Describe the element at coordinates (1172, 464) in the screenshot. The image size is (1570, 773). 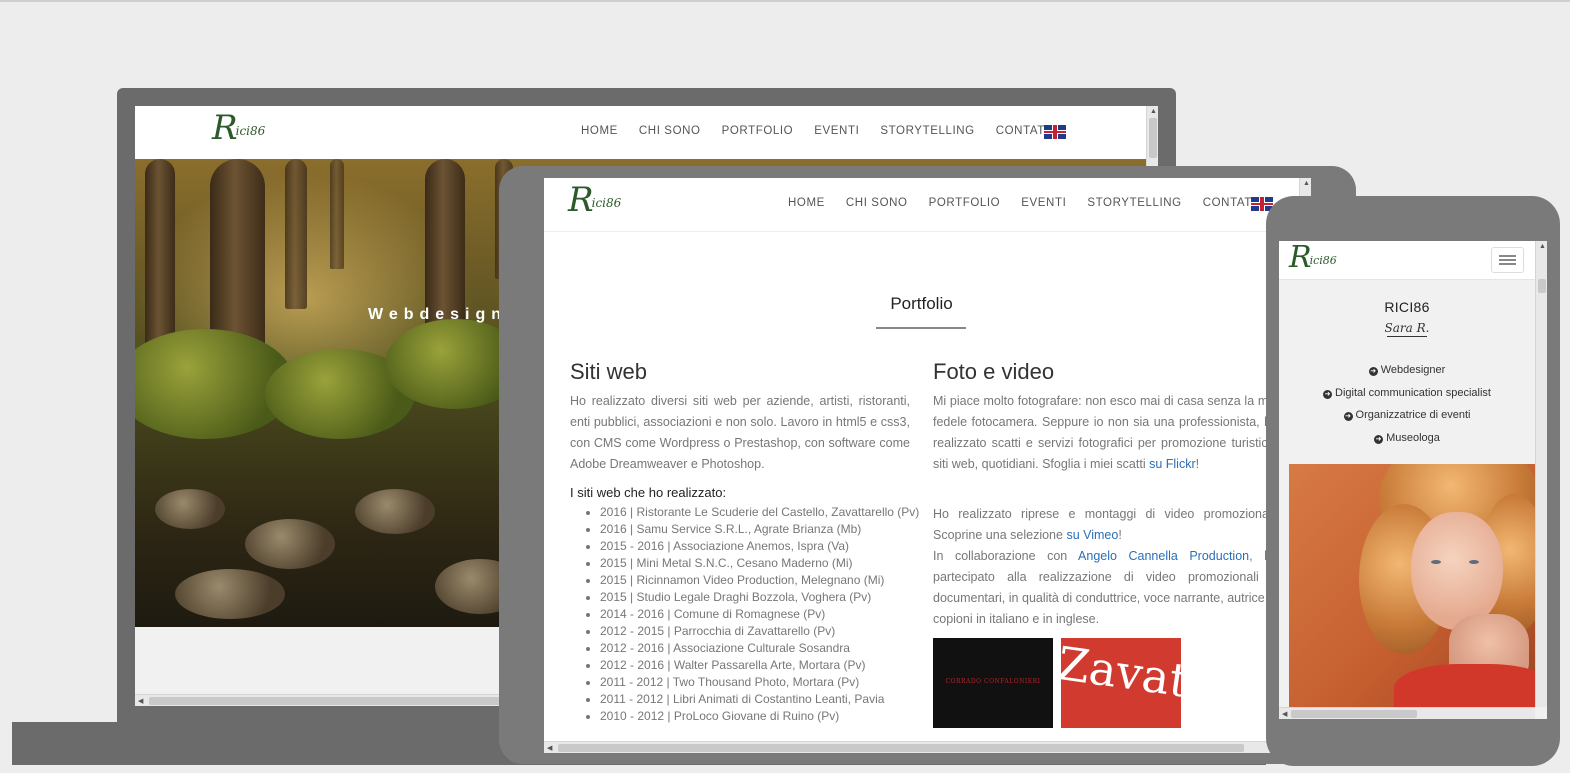
I see `flickr-link: su Flickr` at that location.